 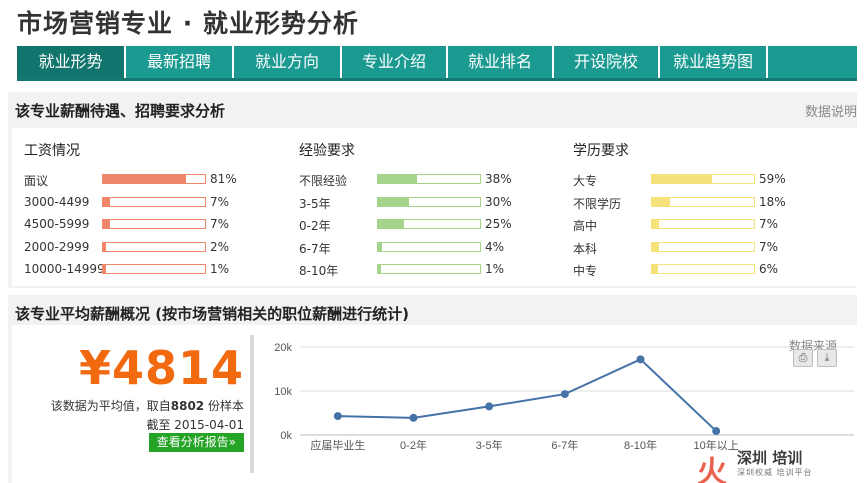 I want to click on tab-item: 就业排名, so click(x=501, y=62).